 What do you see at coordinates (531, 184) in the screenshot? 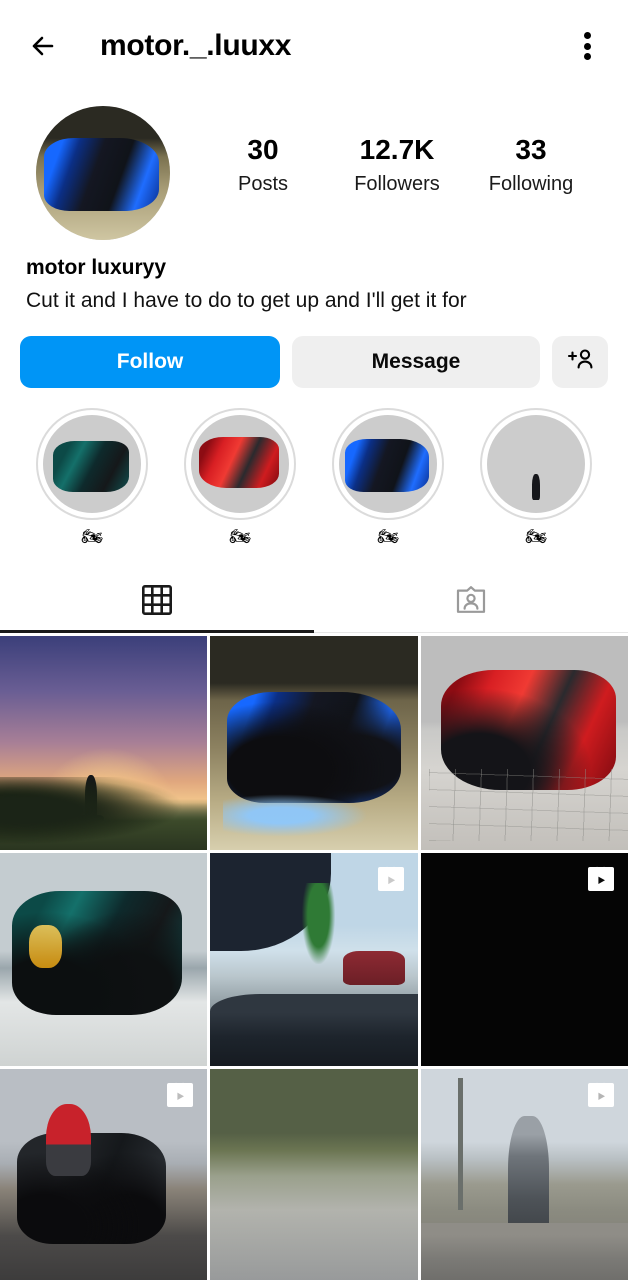
I see `stat-following-label: Following` at bounding box center [531, 184].